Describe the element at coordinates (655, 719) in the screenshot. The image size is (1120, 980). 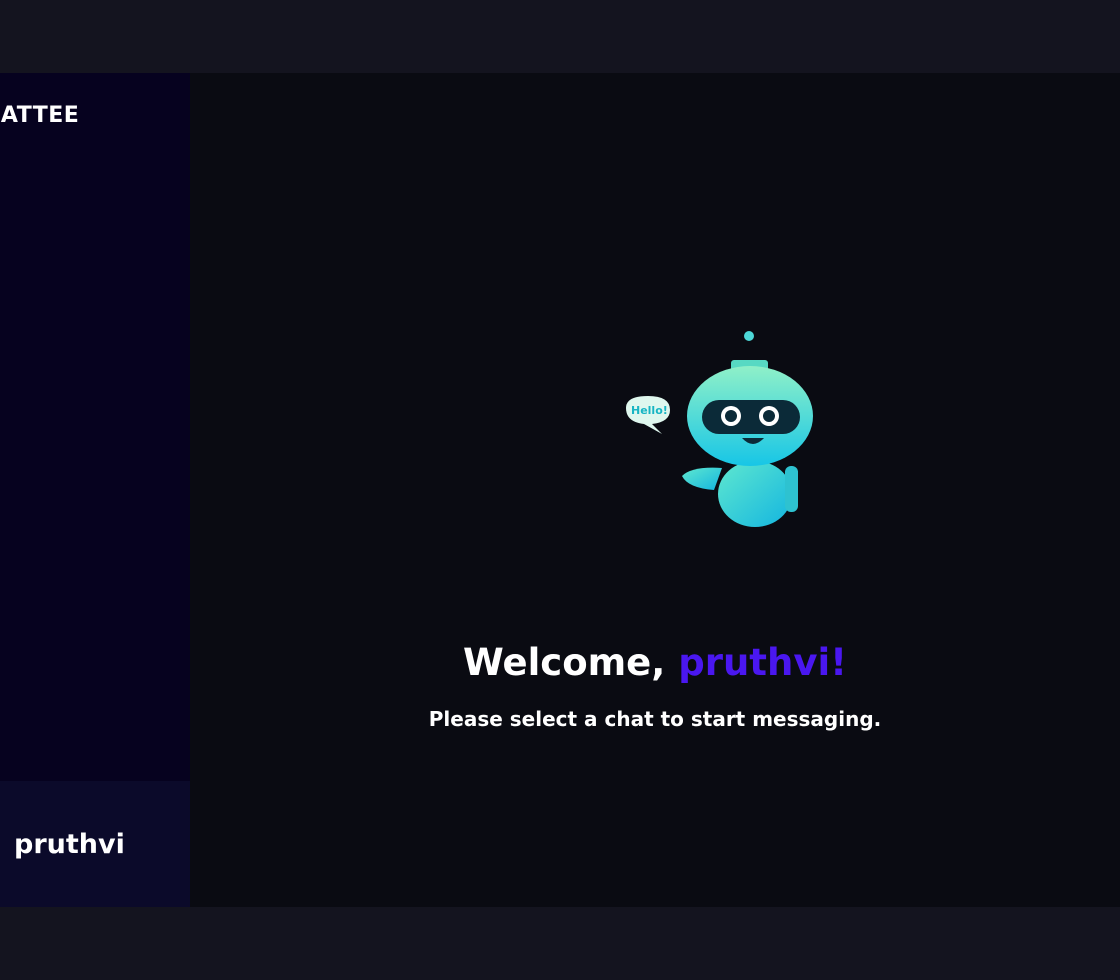
I see `welcome-subtitle: Please select a chat to start messaging.` at that location.